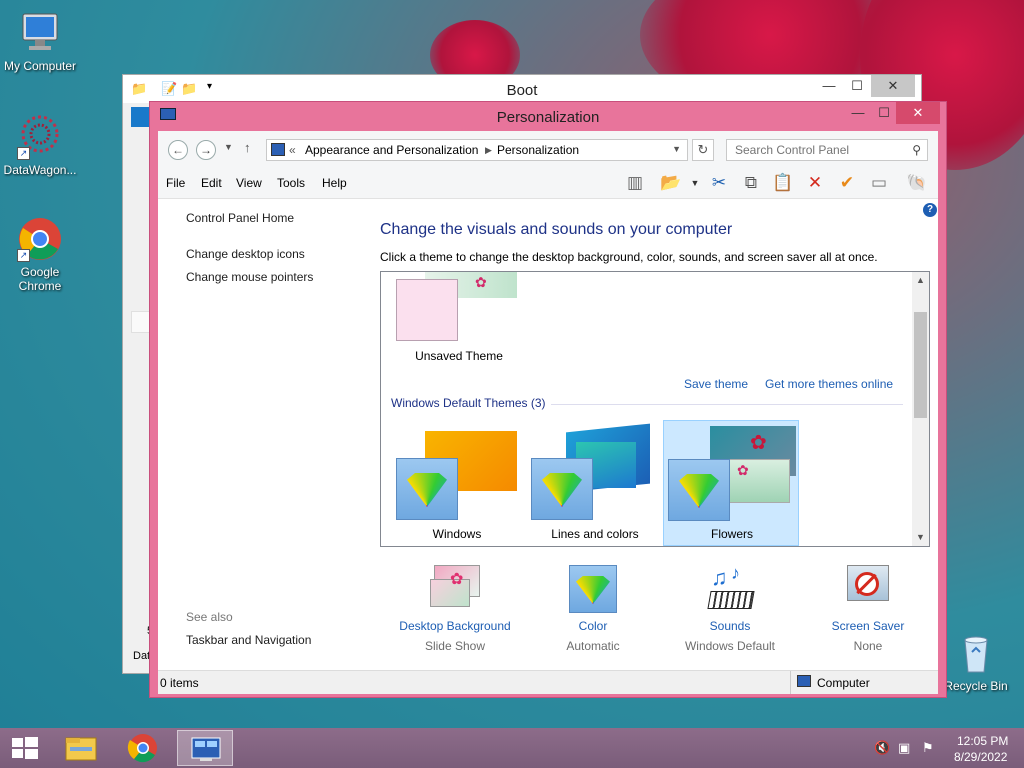  What do you see at coordinates (920, 280) in the screenshot?
I see `scroll-up-icon: ▲` at bounding box center [920, 280].